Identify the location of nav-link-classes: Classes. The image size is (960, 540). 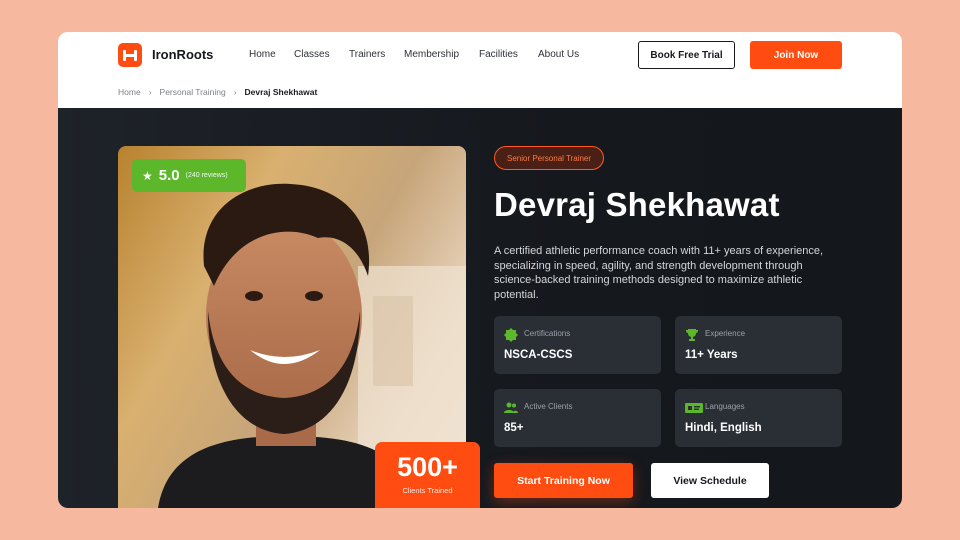
(312, 54).